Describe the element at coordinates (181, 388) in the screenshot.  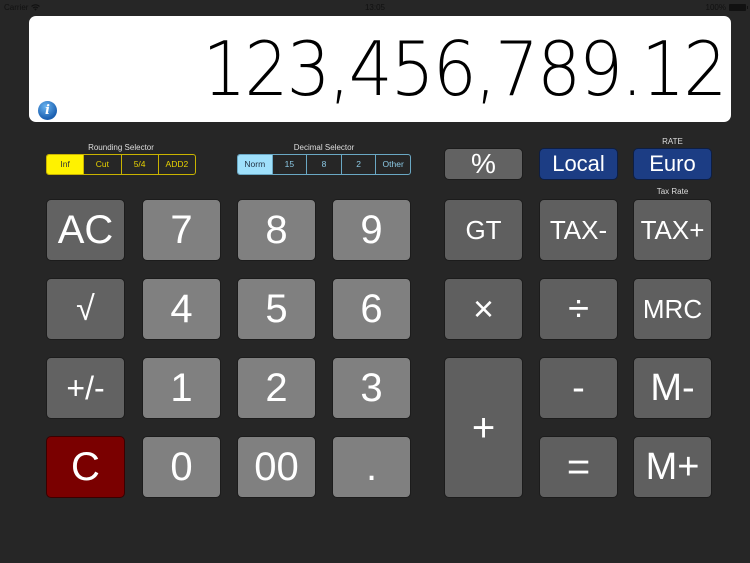
I see `key-1: 1` at that location.